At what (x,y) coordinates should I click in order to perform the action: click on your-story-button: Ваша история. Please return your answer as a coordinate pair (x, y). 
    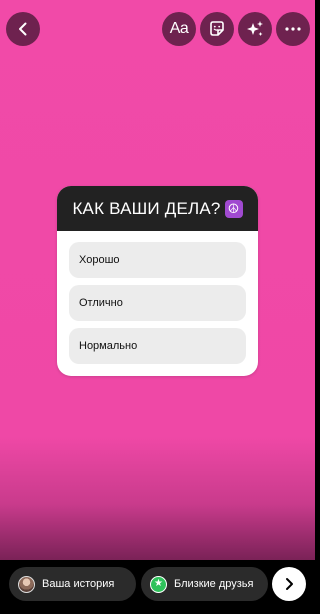
    Looking at the image, I should click on (72, 584).